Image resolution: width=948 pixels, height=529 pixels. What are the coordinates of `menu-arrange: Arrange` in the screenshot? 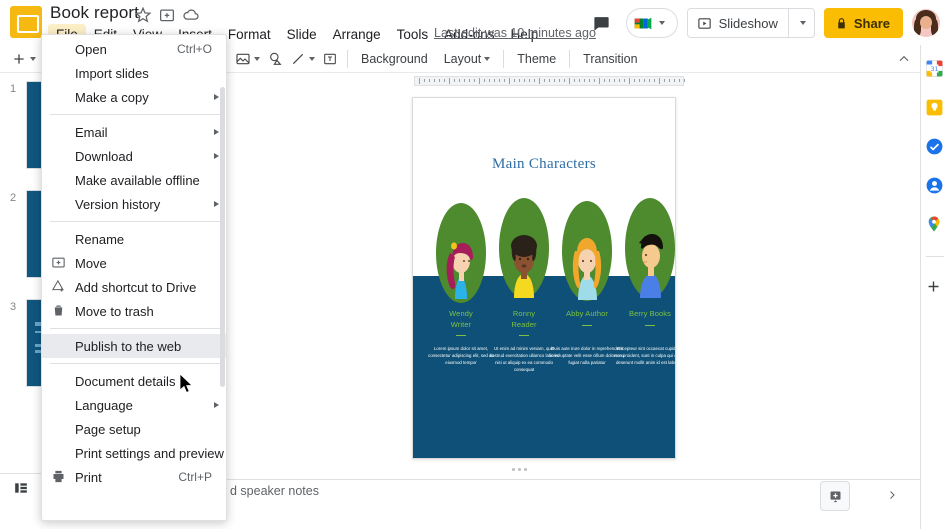 It's located at (357, 34).